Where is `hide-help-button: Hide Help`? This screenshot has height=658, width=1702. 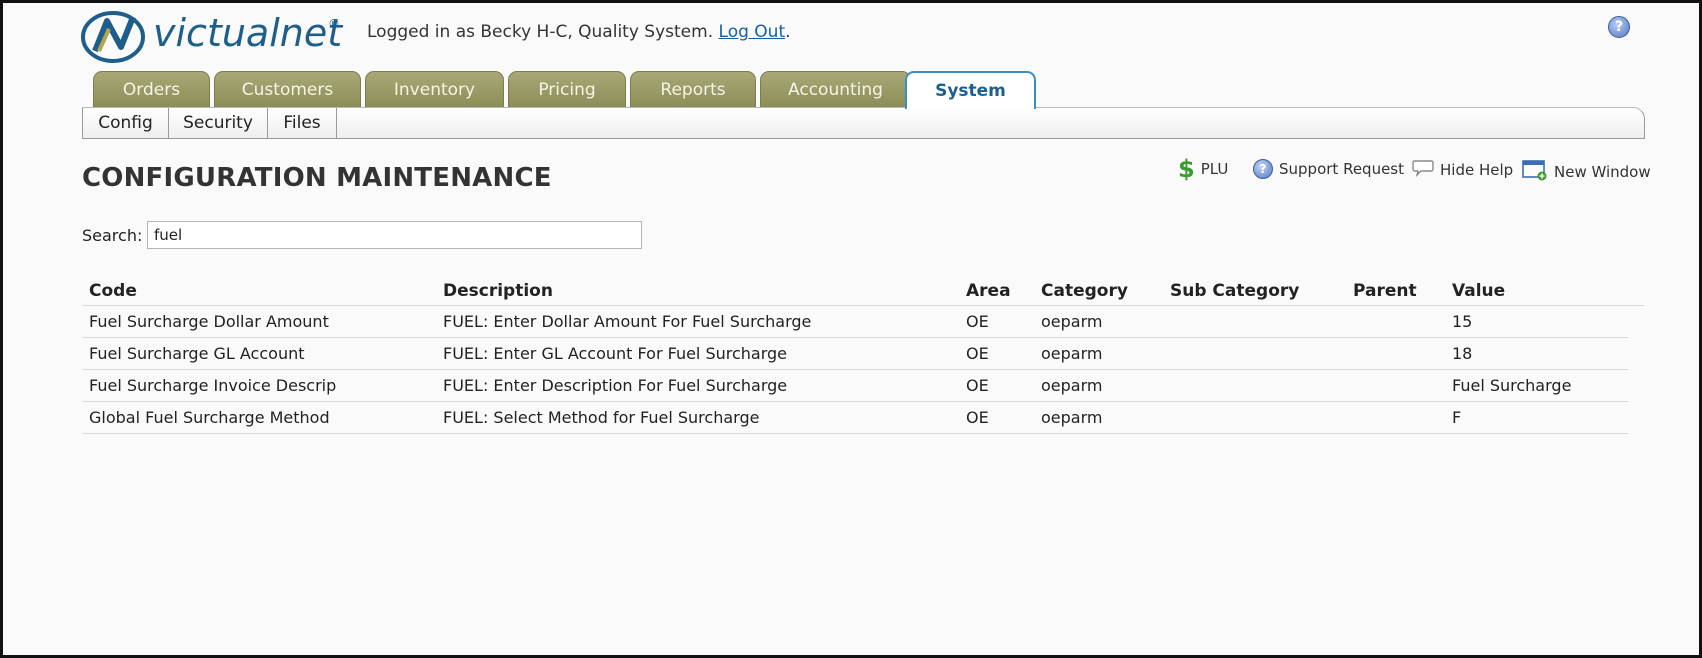 hide-help-button: Hide Help is located at coordinates (1462, 170).